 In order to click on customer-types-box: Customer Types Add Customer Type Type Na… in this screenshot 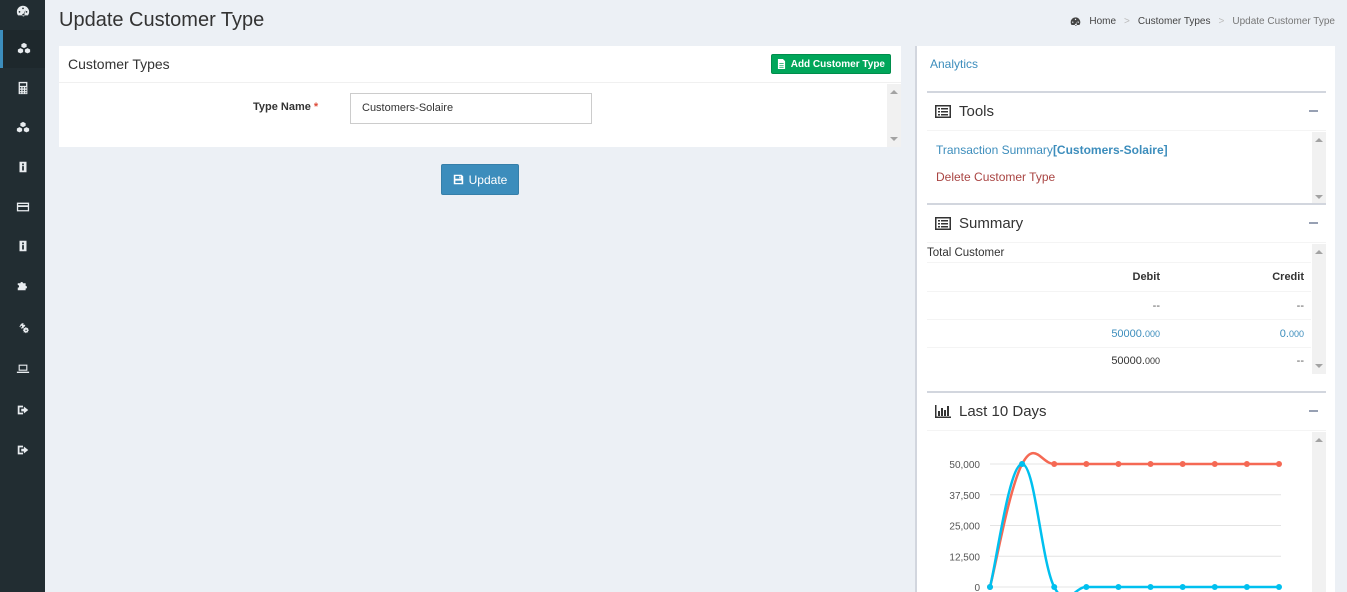, I will do `click(480, 96)`.